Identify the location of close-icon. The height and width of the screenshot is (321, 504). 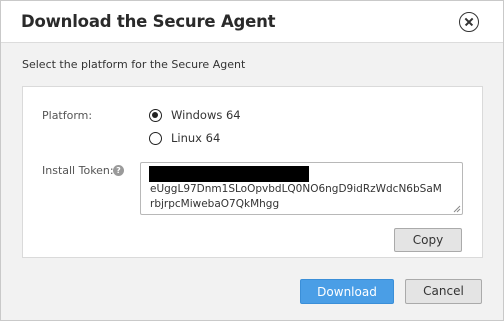
(469, 22).